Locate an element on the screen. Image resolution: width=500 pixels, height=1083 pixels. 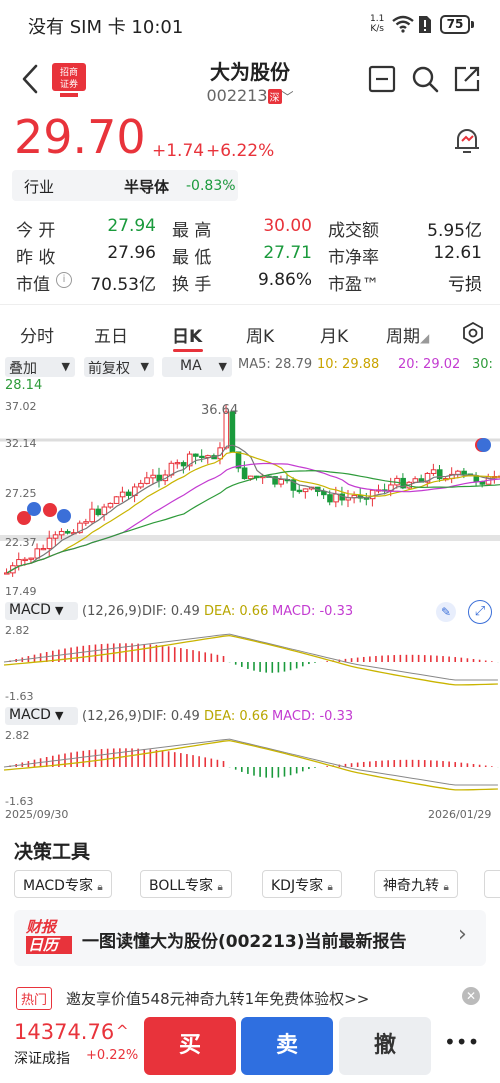
ma10-line is located at coordinates (253, 512).